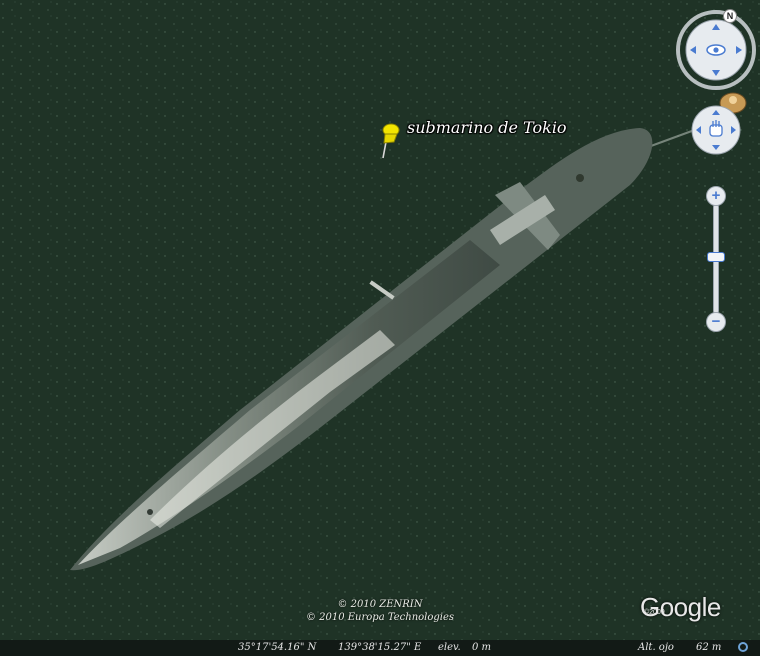 This screenshot has height=656, width=760. Describe the element at coordinates (380, 604) in the screenshot. I see `copyright-zenrin: © 2010 ZENRIN` at that location.